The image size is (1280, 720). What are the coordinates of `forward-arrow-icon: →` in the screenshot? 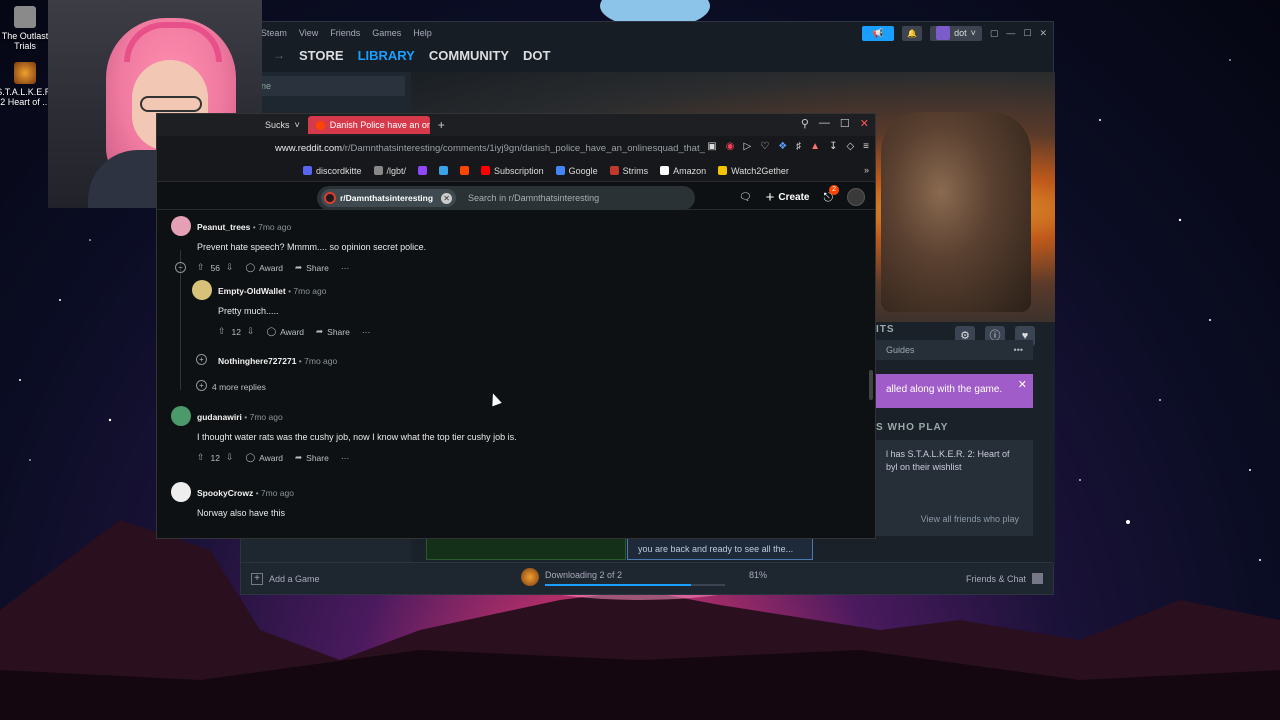 It's located at (279, 55).